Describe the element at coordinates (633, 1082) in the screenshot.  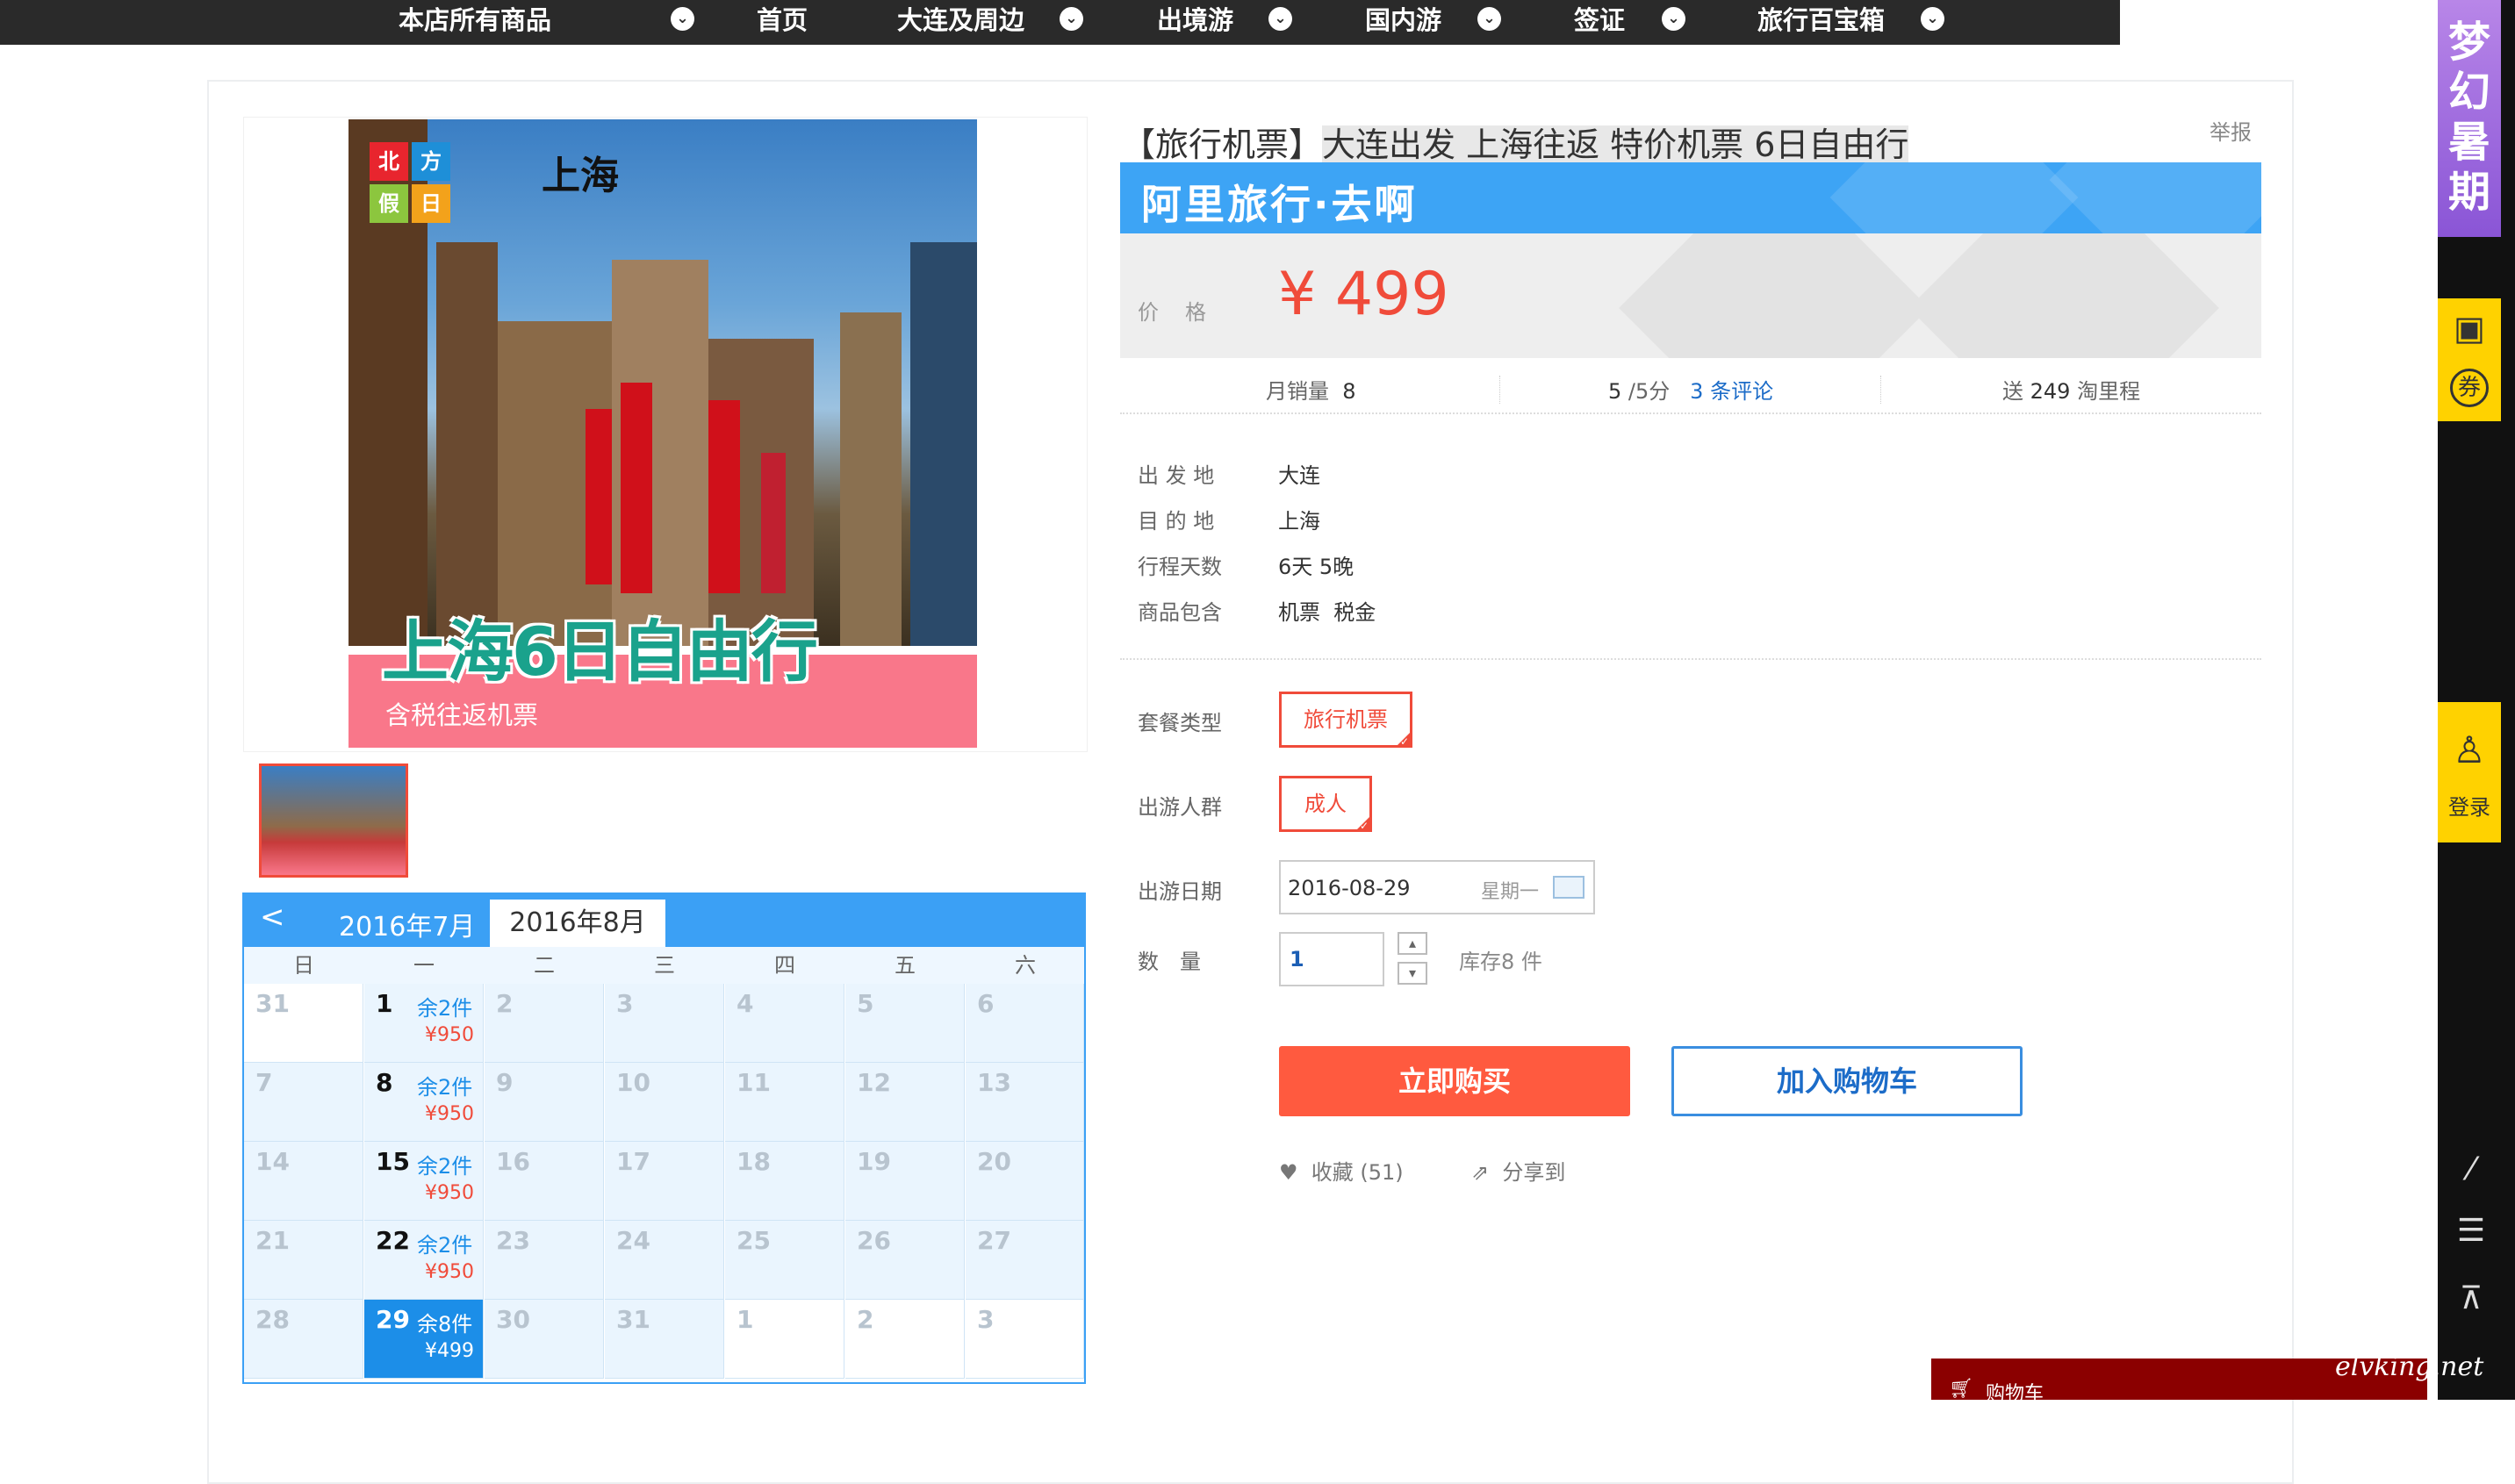
I see `calendar-day-number: 10` at that location.